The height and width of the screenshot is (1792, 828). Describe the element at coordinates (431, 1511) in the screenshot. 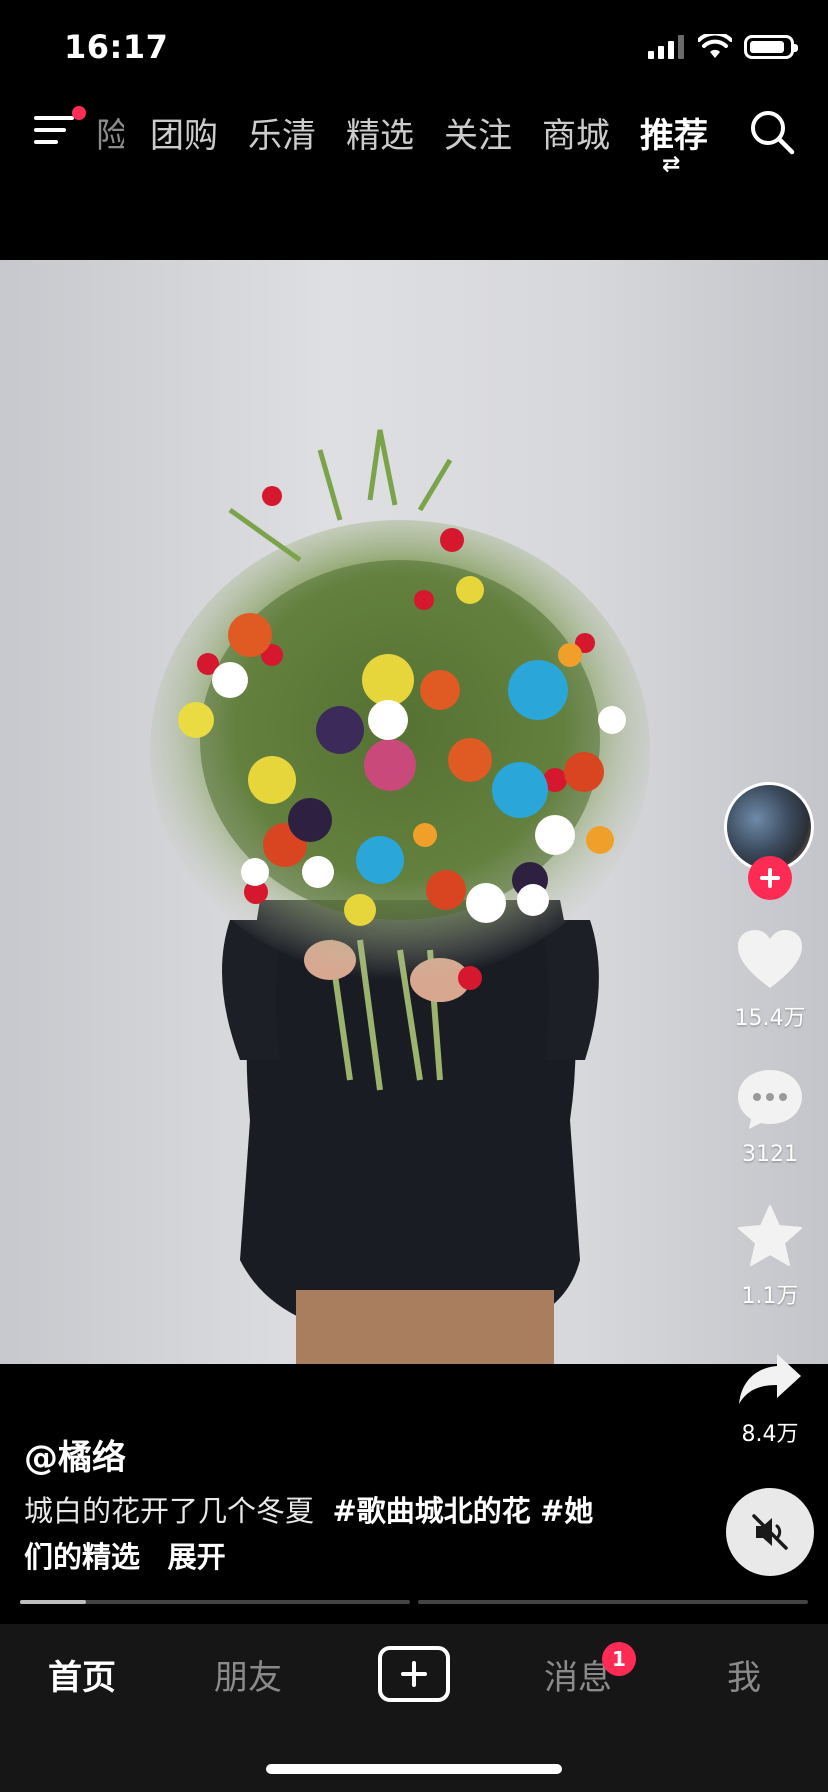

I see `hashtag-song: #歌曲城北的花` at that location.